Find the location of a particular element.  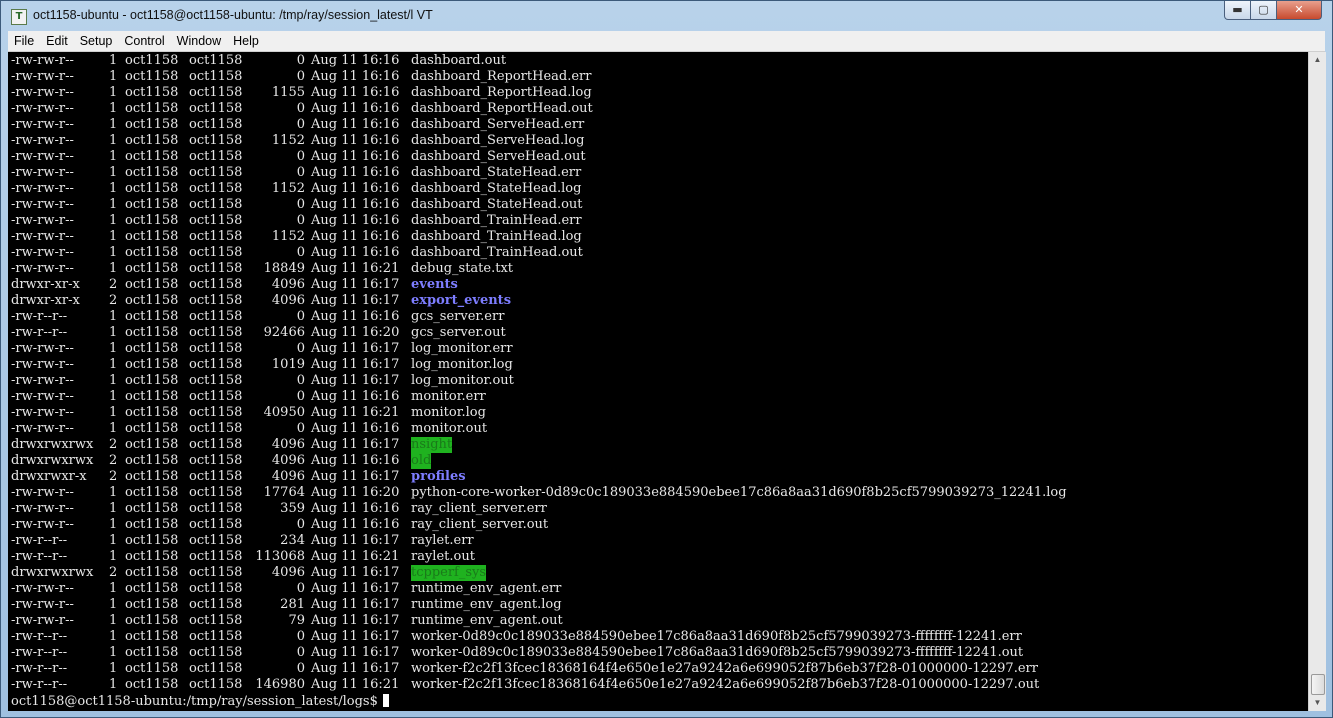

menu-control: Control is located at coordinates (144, 41).